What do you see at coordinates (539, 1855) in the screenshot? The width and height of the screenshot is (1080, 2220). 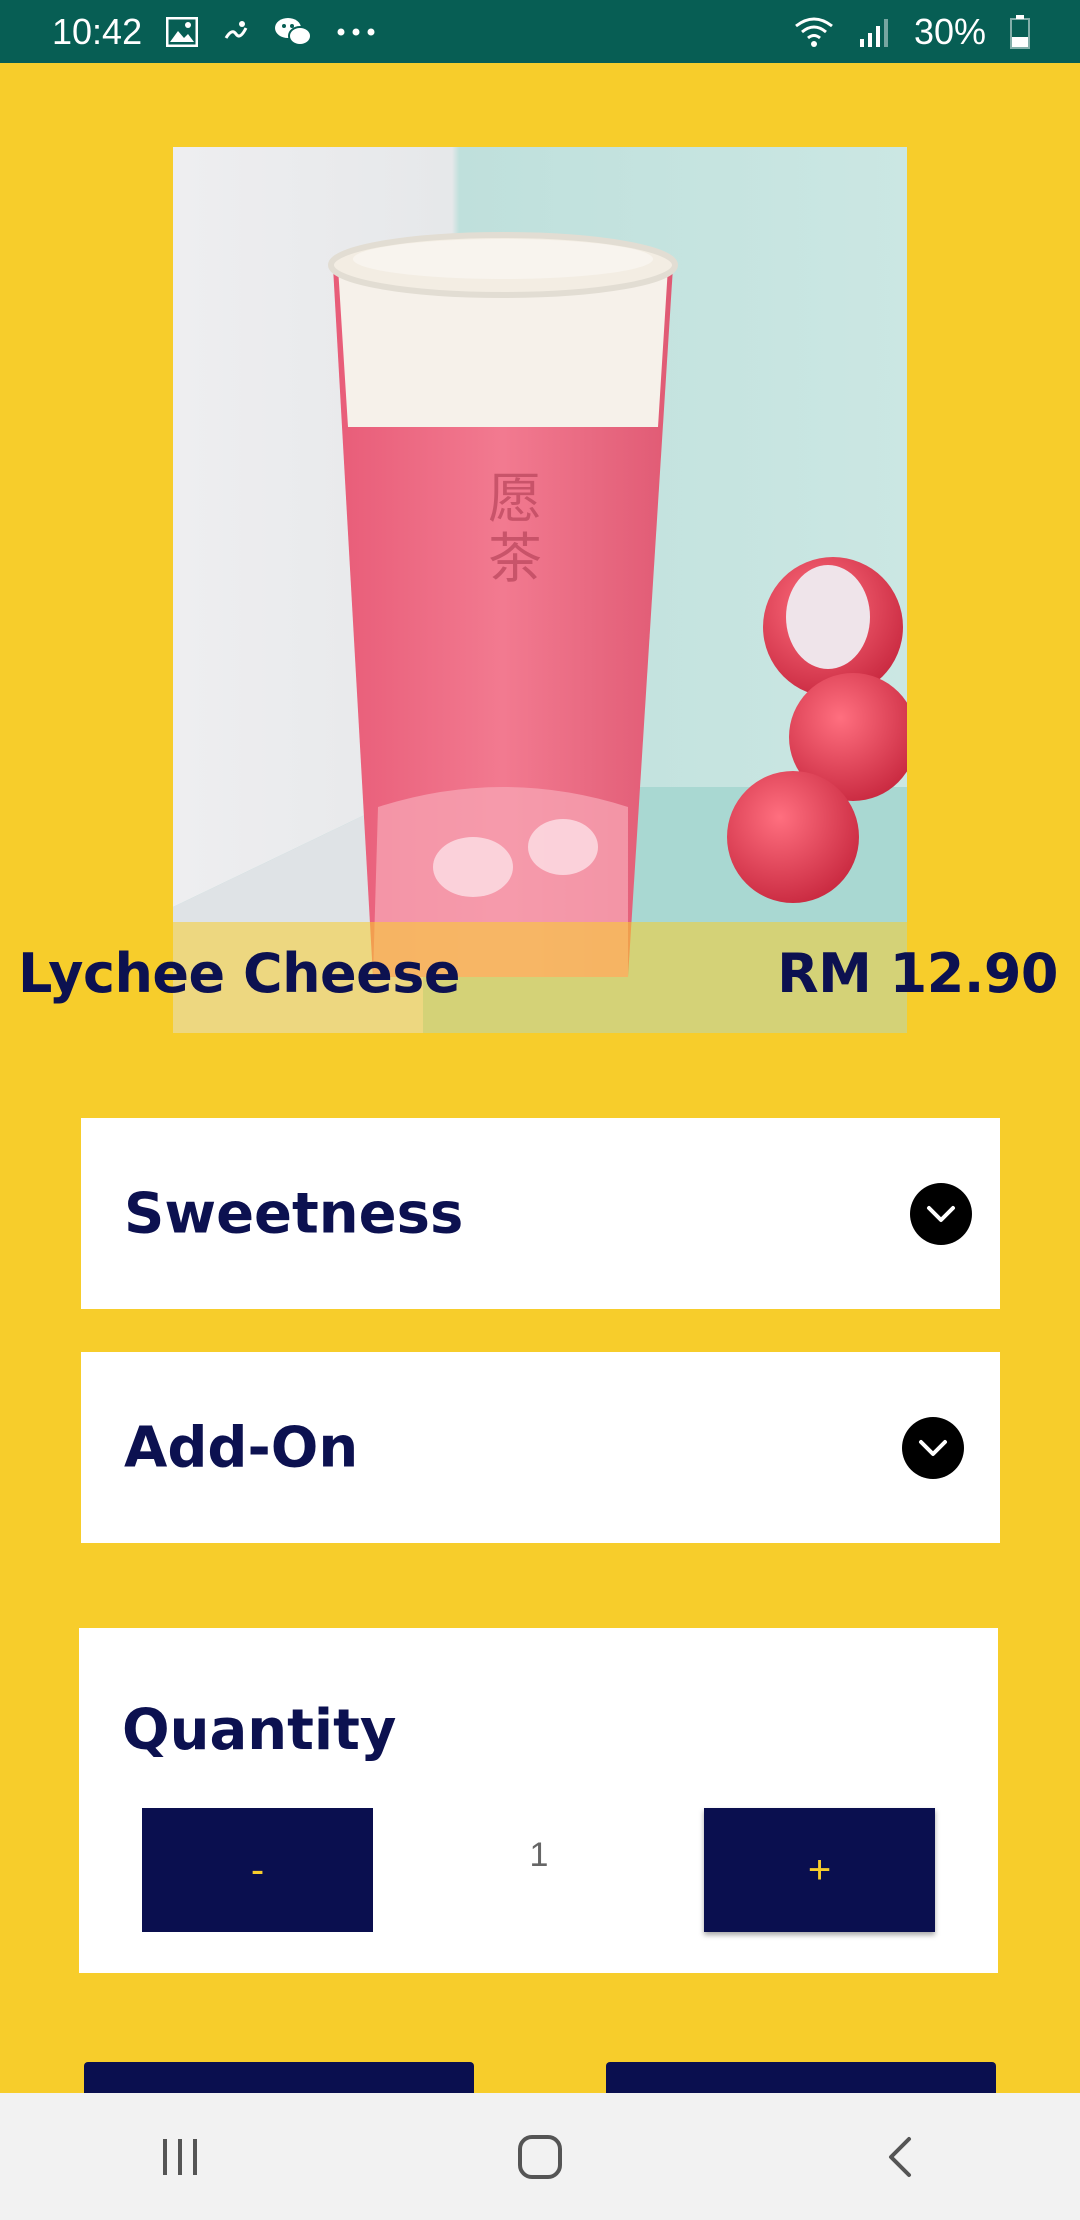 I see `quantity-value: 1` at bounding box center [539, 1855].